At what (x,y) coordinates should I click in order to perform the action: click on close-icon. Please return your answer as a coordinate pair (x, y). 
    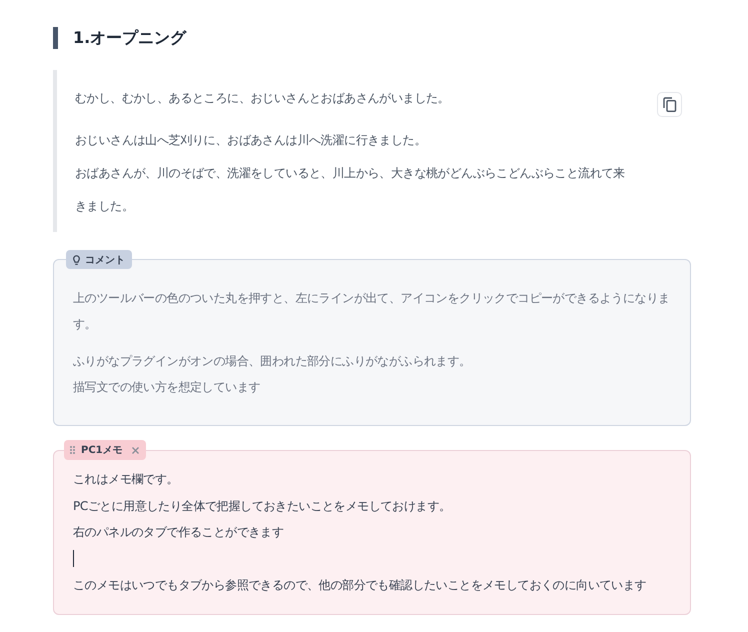
    Looking at the image, I should click on (135, 450).